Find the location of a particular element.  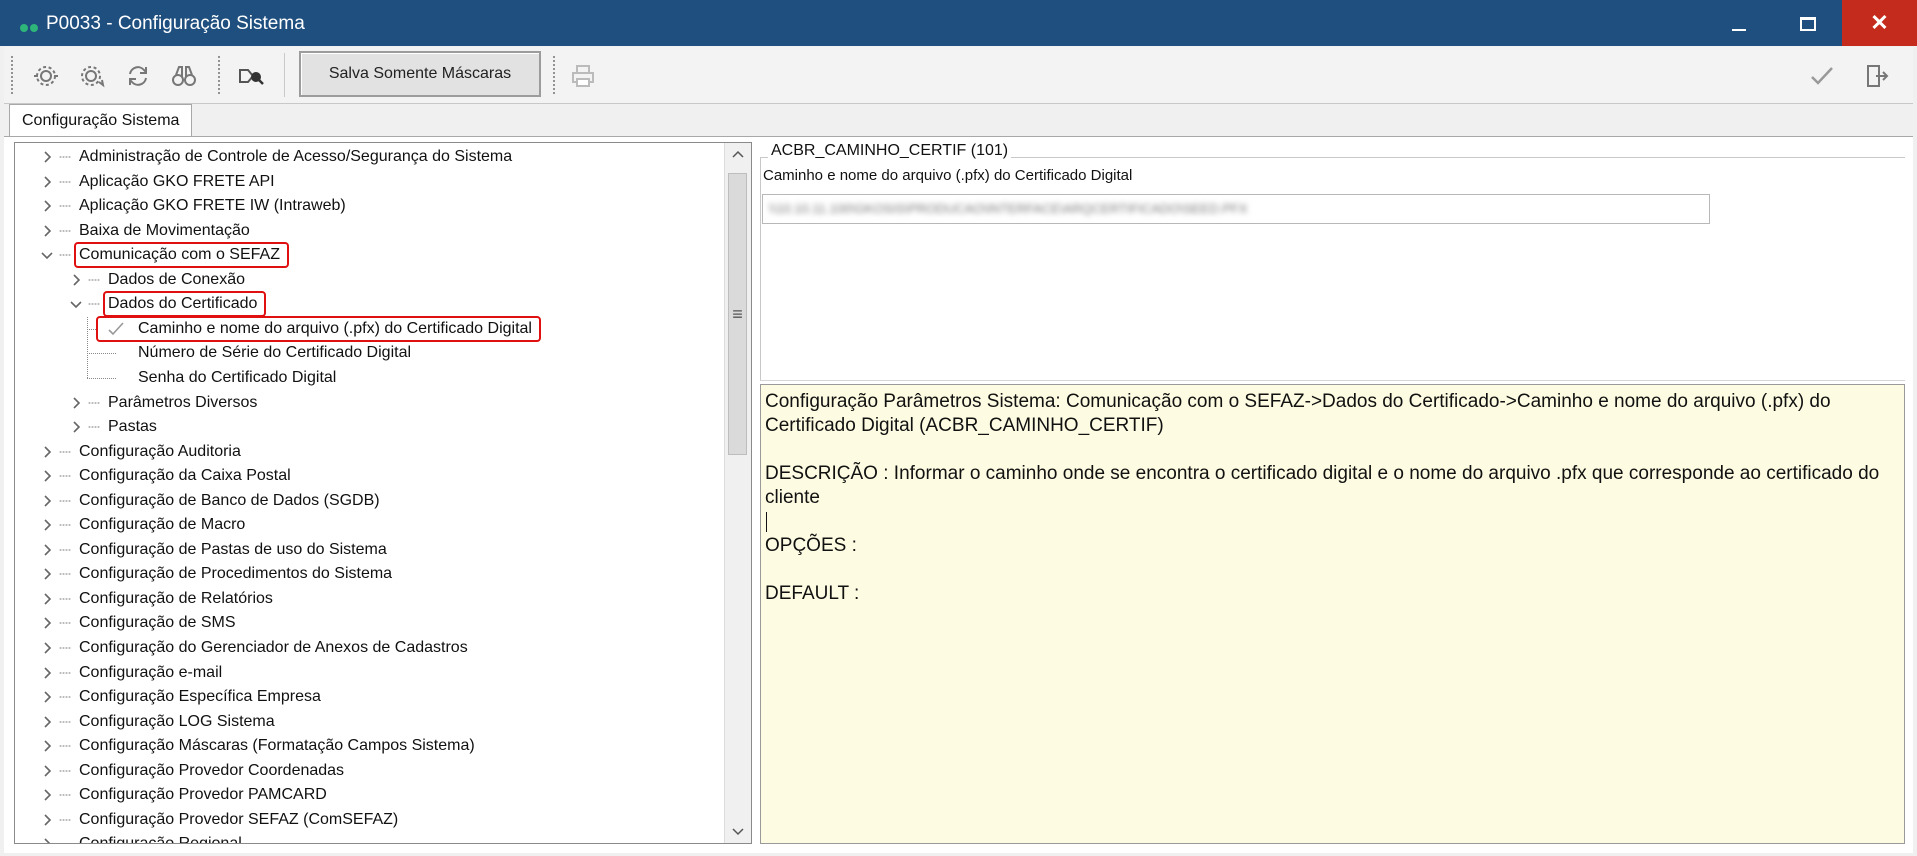

grip-lines-icon: ≡ is located at coordinates (737, 313).